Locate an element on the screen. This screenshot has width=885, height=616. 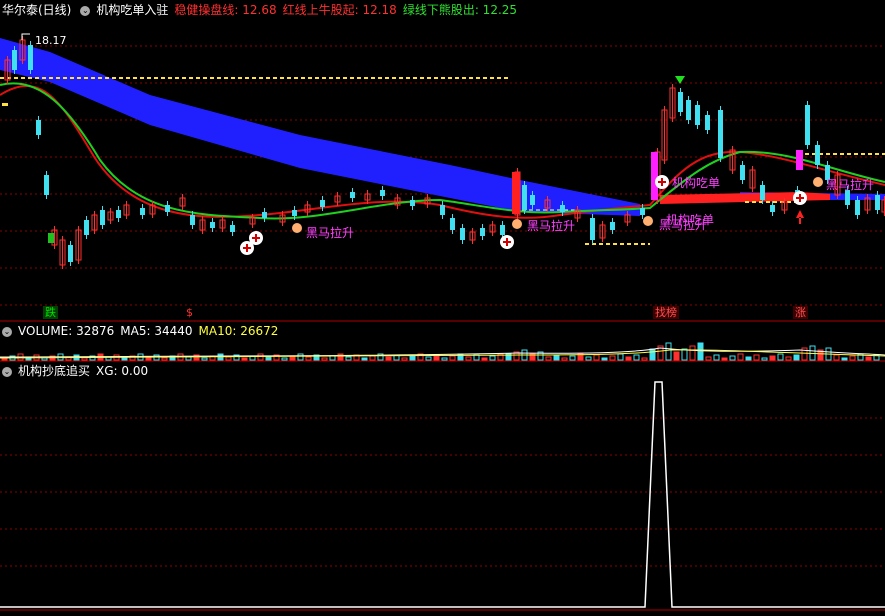
volume-ma10: MA10: 26672 is located at coordinates (238, 331).